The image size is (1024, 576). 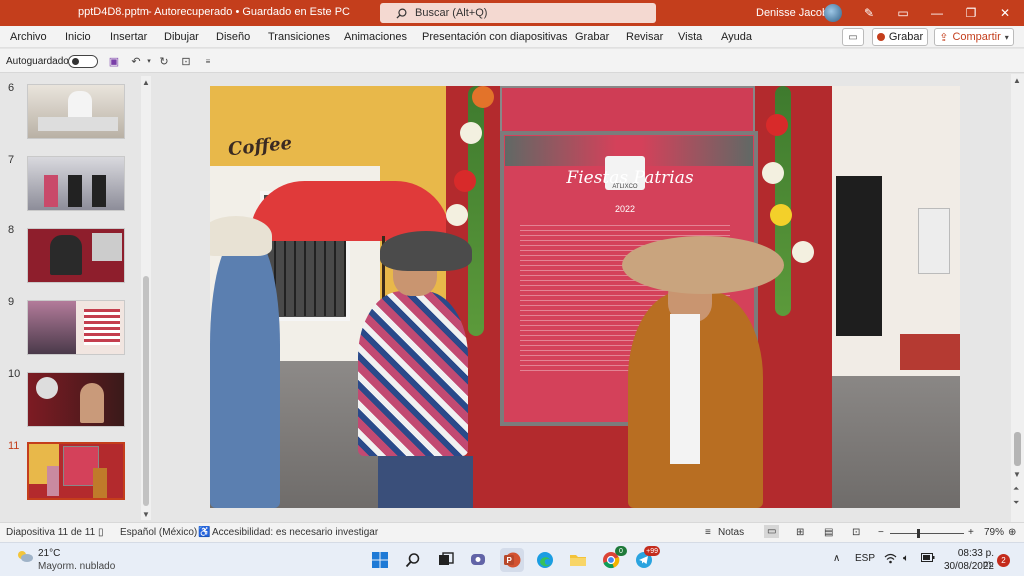 I want to click on chat-icon, so click(x=478, y=559).